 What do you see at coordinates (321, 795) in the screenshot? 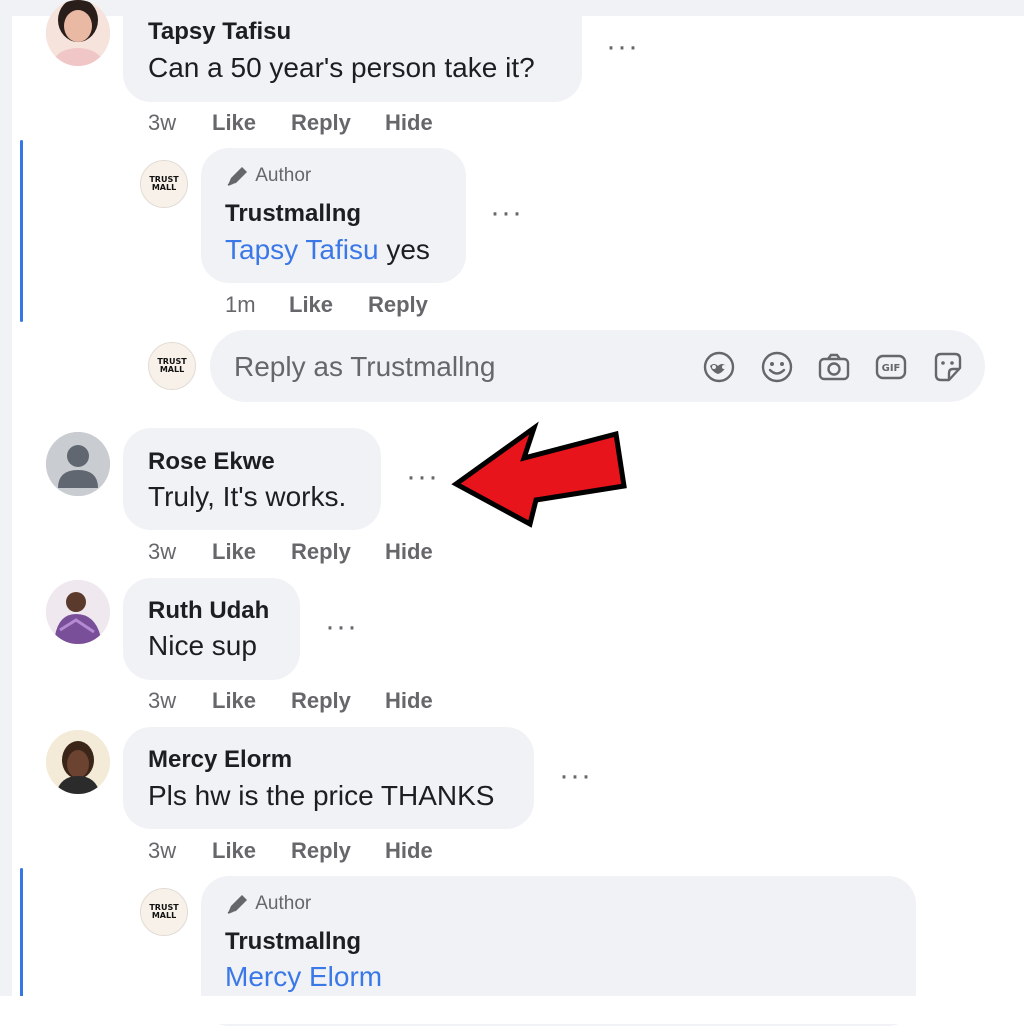
I see `comment-text: Pls hw is the price THANKS` at bounding box center [321, 795].